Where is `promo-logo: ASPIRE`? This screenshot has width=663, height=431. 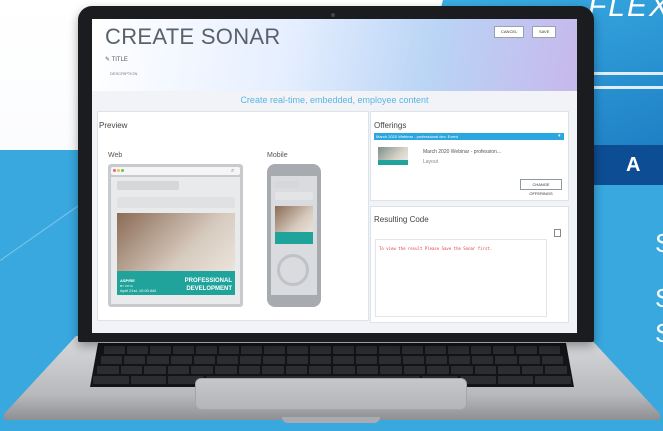
promo-logo: ASPIRE is located at coordinates (127, 280).